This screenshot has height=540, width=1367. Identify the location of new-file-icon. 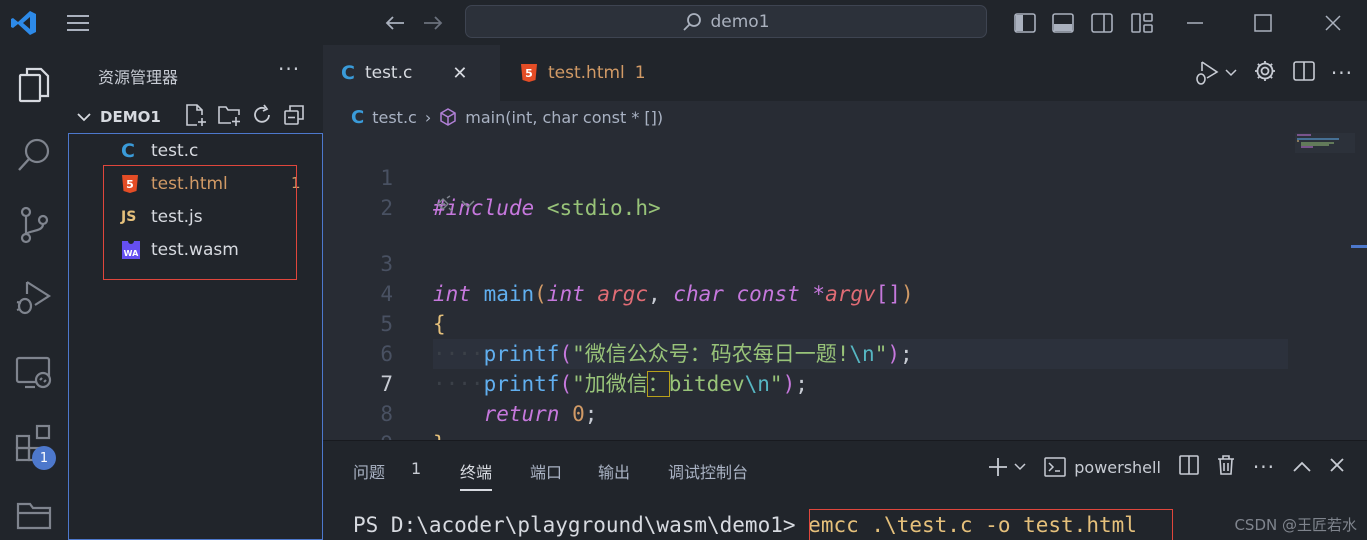
(196, 117).